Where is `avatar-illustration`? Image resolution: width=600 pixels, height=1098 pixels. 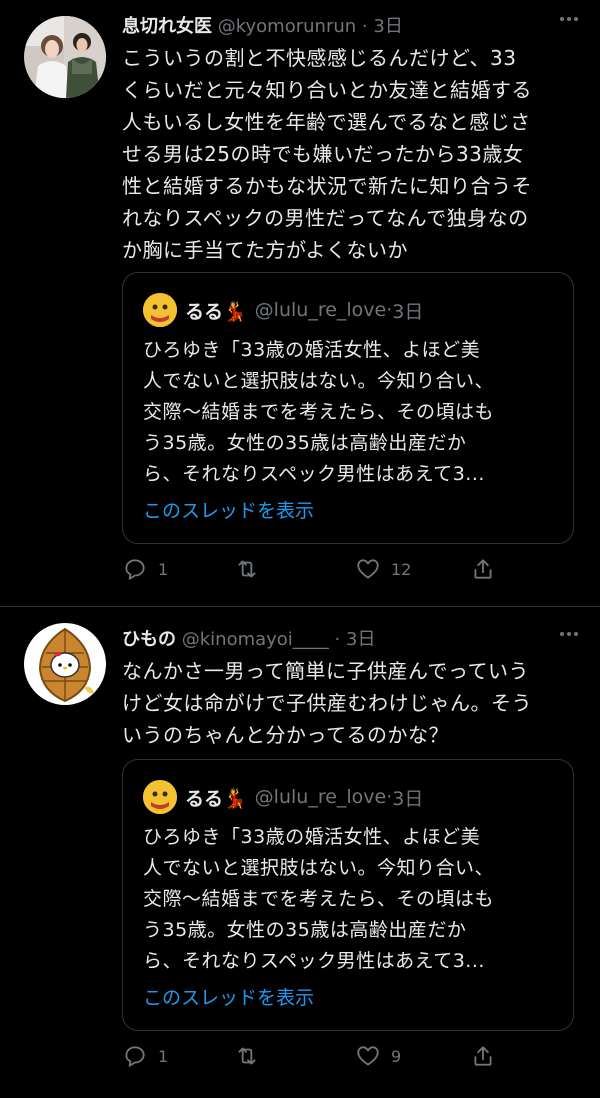
avatar-illustration is located at coordinates (65, 664).